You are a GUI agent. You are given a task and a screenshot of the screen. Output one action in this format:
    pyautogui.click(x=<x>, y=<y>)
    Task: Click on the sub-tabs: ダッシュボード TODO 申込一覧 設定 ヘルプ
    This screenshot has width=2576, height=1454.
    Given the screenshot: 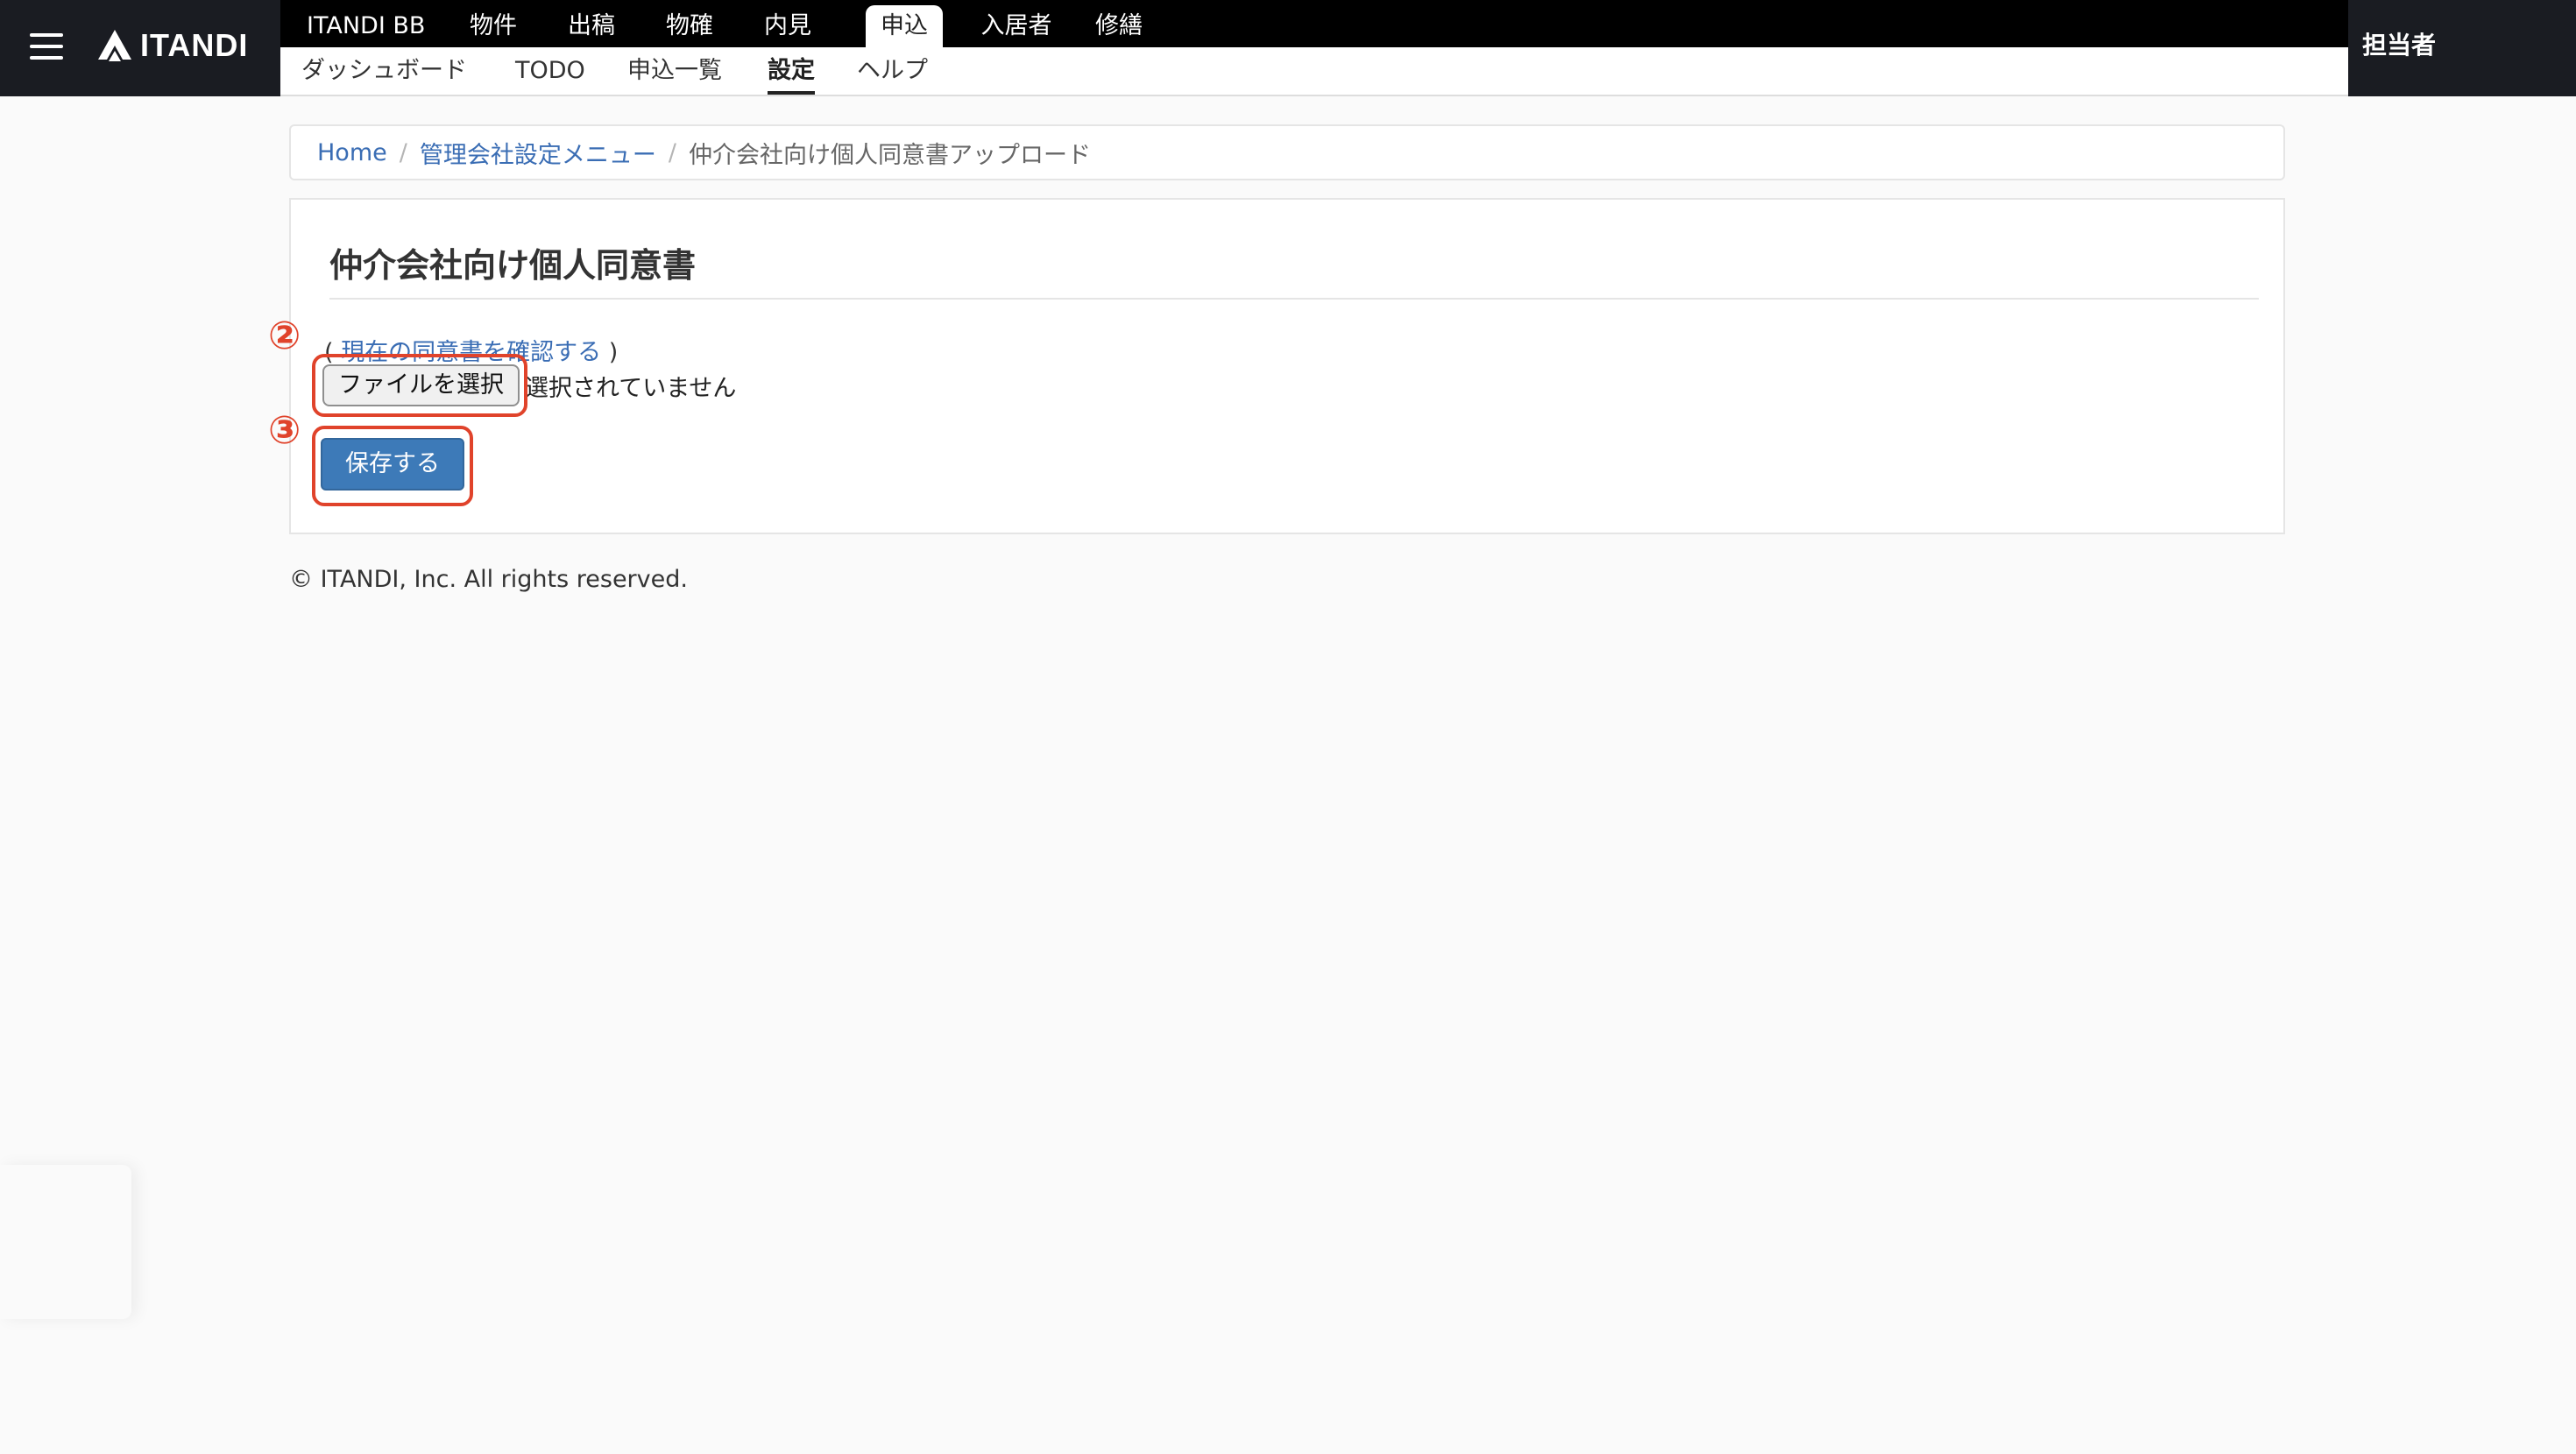 What is the action you would take?
    pyautogui.click(x=1314, y=71)
    